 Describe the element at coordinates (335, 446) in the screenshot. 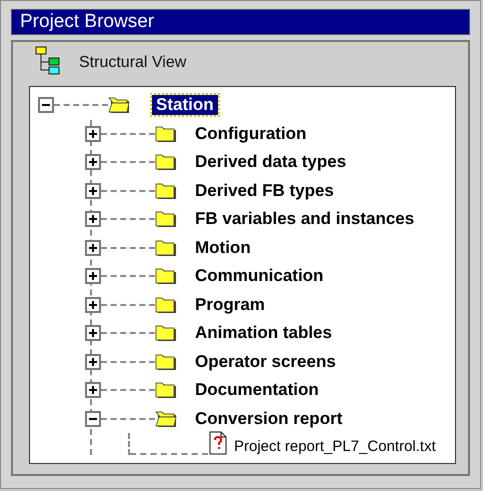

I see `tree-item: Project report_PL7_Control.txt` at that location.